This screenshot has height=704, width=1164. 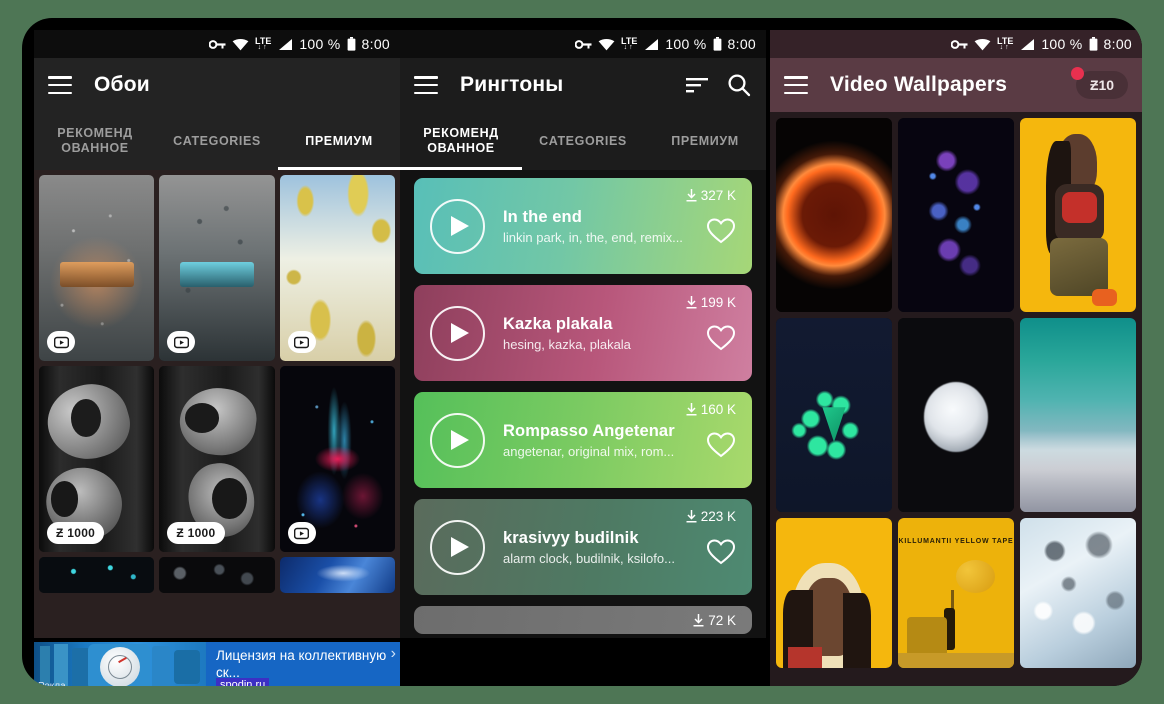 I want to click on album-title-text: KILLUMANTII YELLOW TAPE, so click(x=956, y=541).